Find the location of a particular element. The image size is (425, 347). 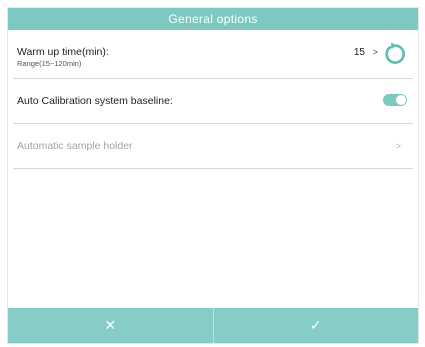

dialog-footer: ✕ ✓ is located at coordinates (213, 325).